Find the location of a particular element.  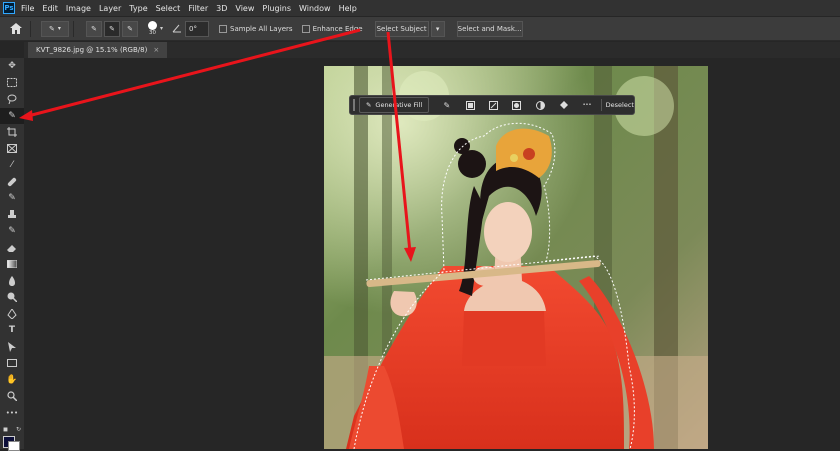

menu-image: Image is located at coordinates (78, 8).